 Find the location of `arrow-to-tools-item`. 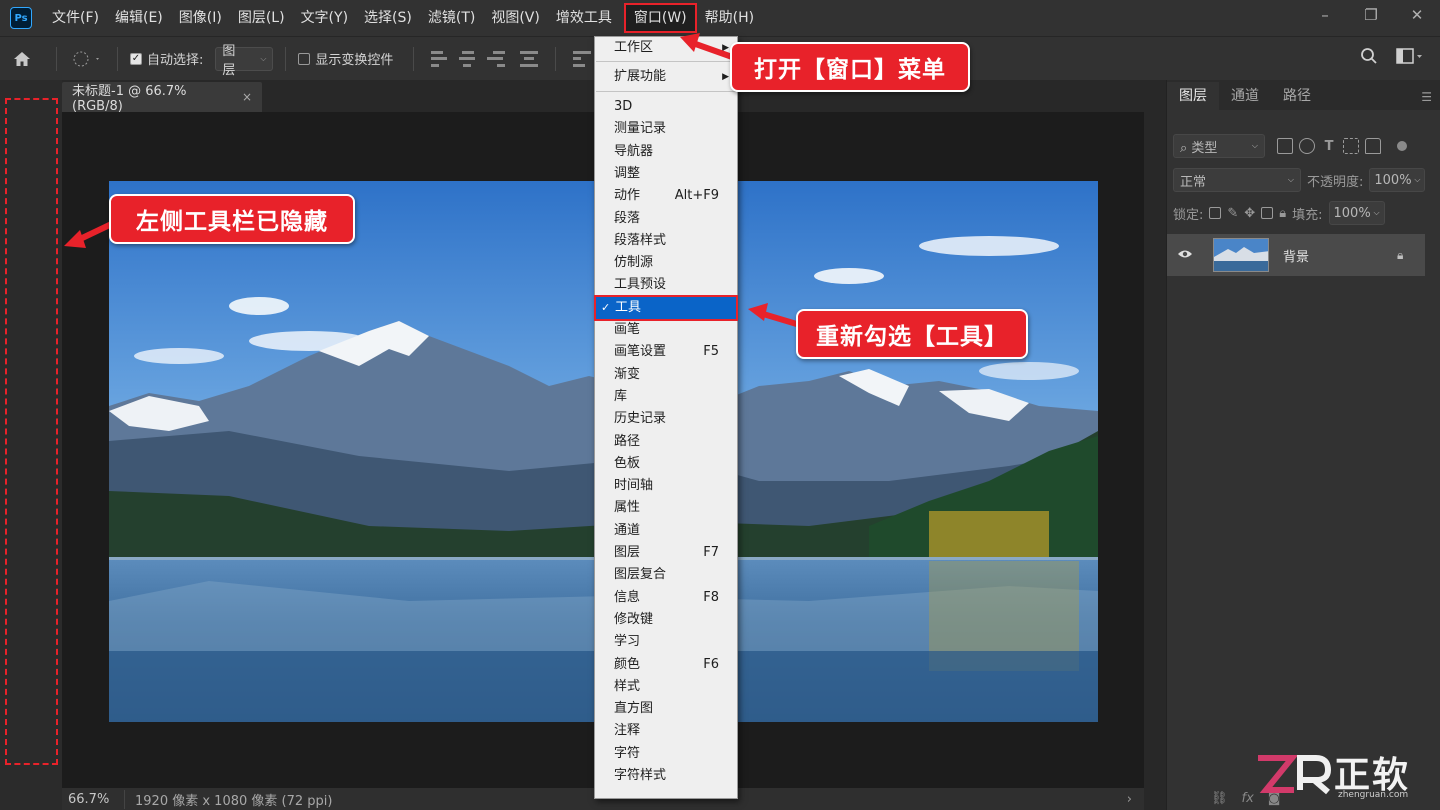

arrow-to-tools-item is located at coordinates (774, 315).